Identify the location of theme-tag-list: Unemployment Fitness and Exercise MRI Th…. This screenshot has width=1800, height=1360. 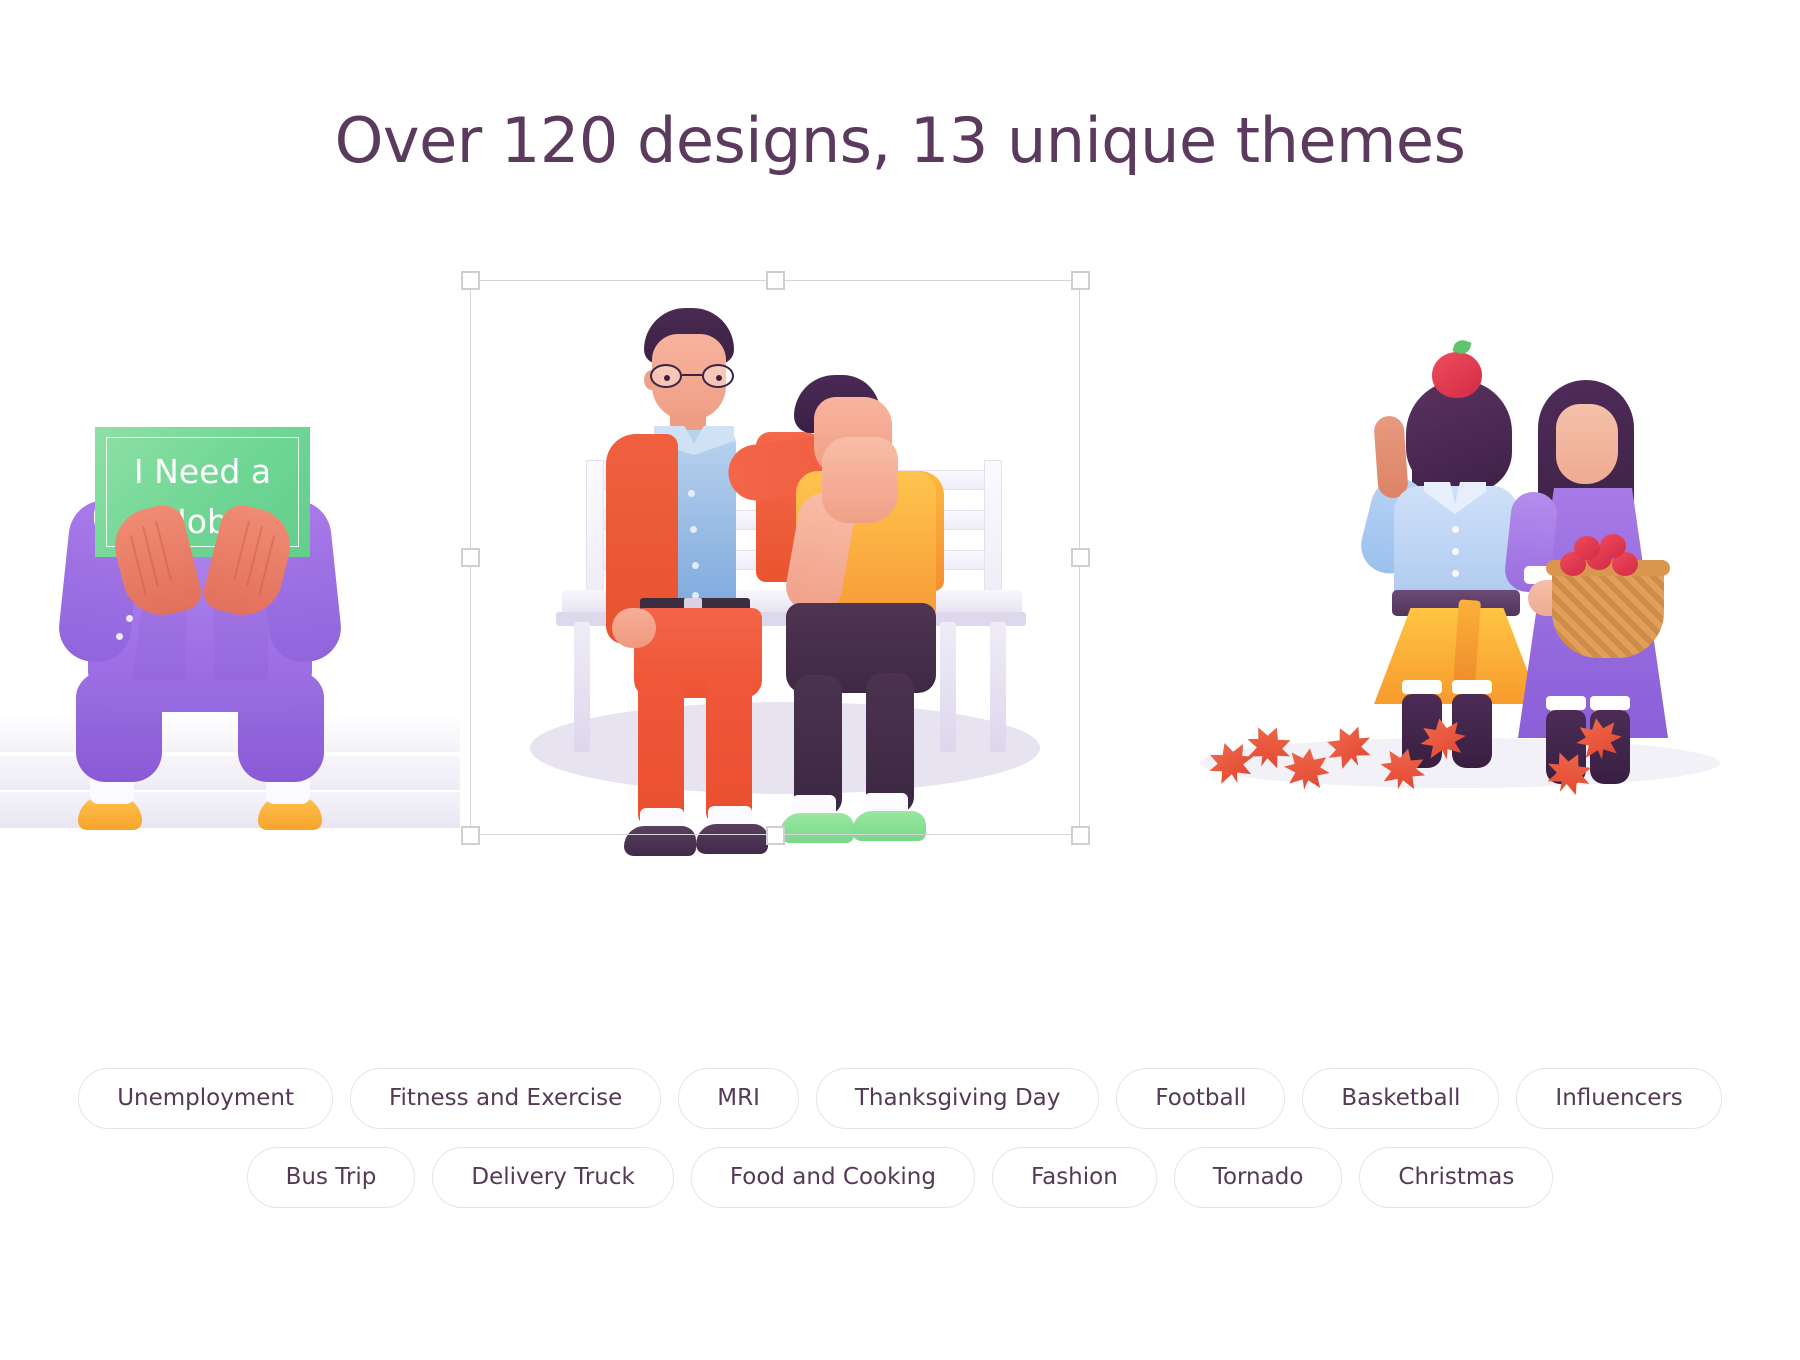
(900, 1147).